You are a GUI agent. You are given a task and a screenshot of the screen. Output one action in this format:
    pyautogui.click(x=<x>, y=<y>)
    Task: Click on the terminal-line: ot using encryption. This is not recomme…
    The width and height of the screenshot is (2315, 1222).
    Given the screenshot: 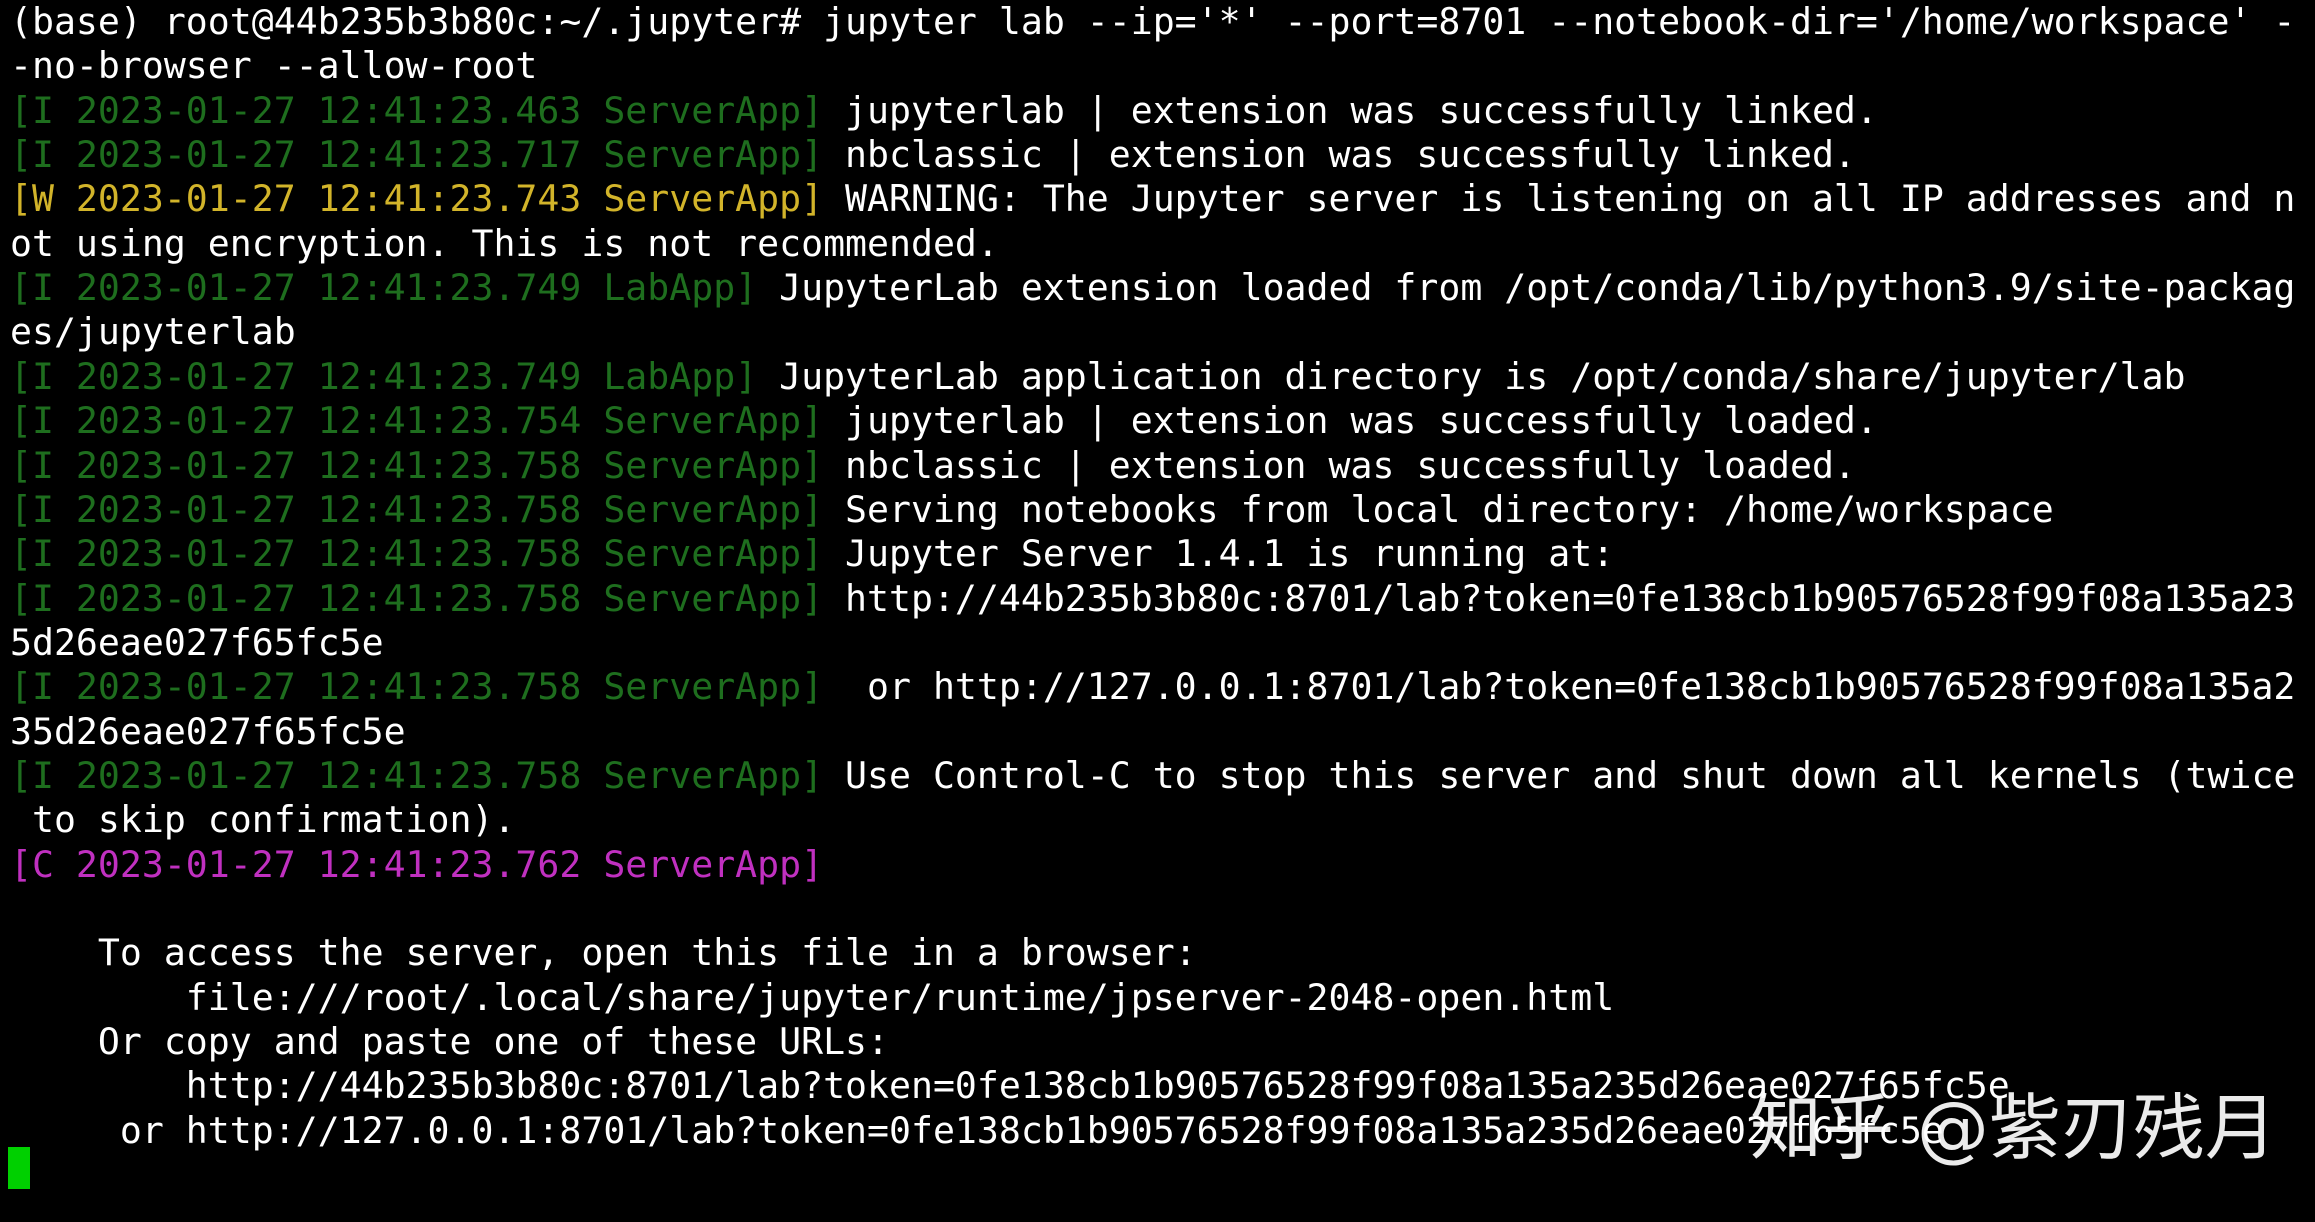 What is the action you would take?
    pyautogui.click(x=504, y=244)
    